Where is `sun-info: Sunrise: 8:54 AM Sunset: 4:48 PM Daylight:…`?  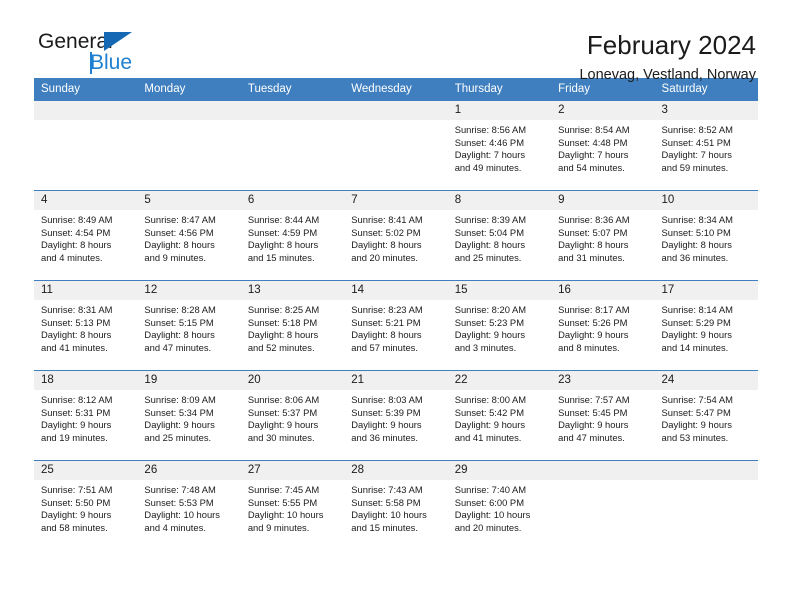 sun-info: Sunrise: 8:54 AM Sunset: 4:48 PM Daylight:… is located at coordinates (602, 147).